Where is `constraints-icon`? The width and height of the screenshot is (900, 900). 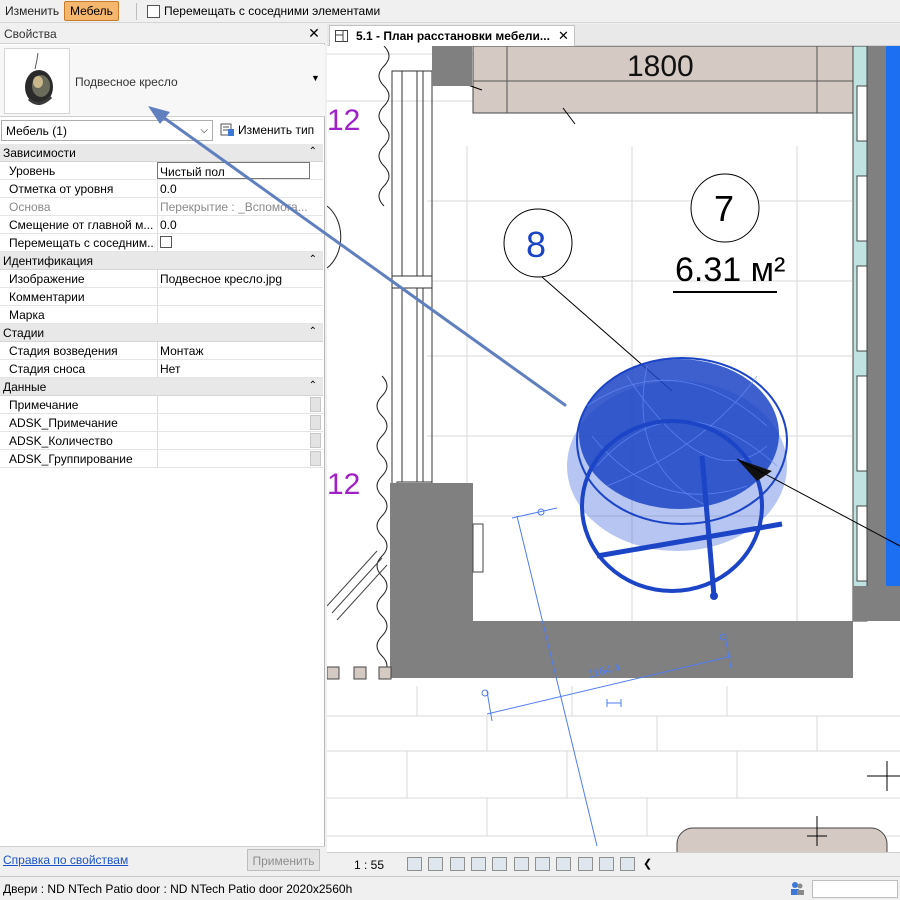
constraints-icon is located at coordinates (628, 864).